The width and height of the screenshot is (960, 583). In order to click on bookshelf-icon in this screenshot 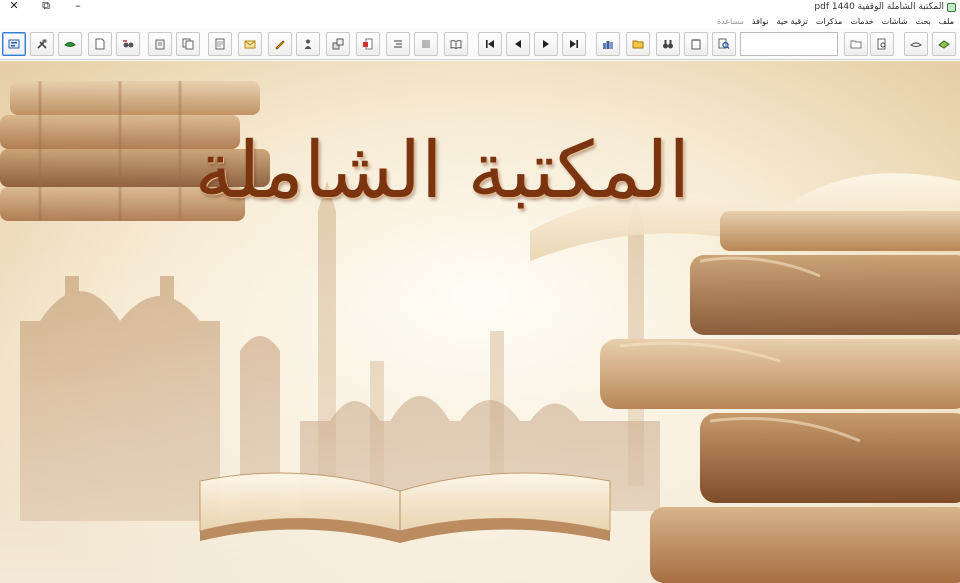, I will do `click(608, 45)`.